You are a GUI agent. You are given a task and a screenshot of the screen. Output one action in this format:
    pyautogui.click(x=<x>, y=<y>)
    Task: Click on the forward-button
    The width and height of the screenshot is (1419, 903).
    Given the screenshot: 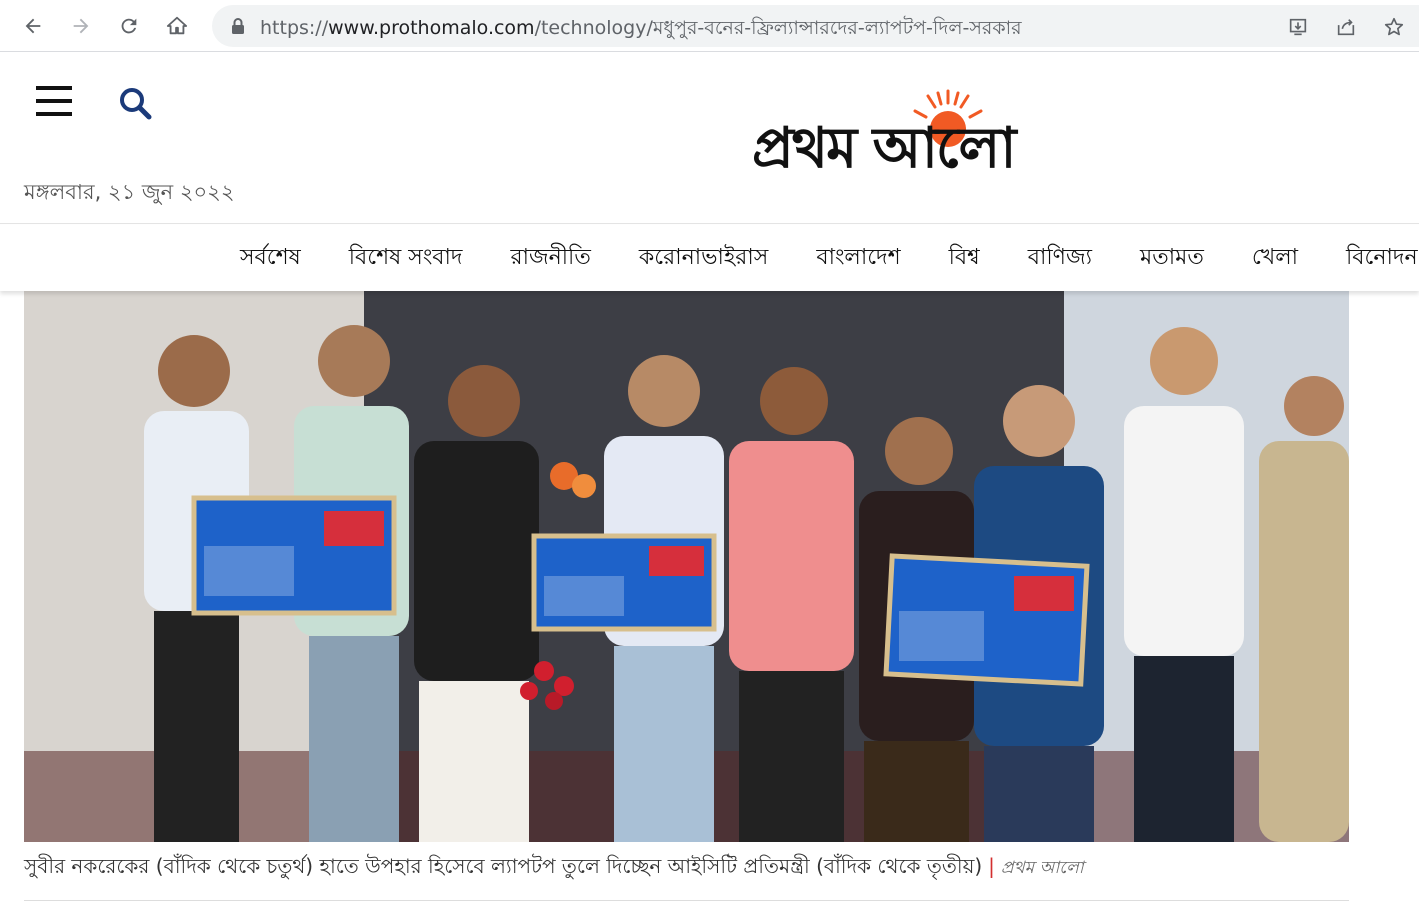 What is the action you would take?
    pyautogui.click(x=81, y=26)
    